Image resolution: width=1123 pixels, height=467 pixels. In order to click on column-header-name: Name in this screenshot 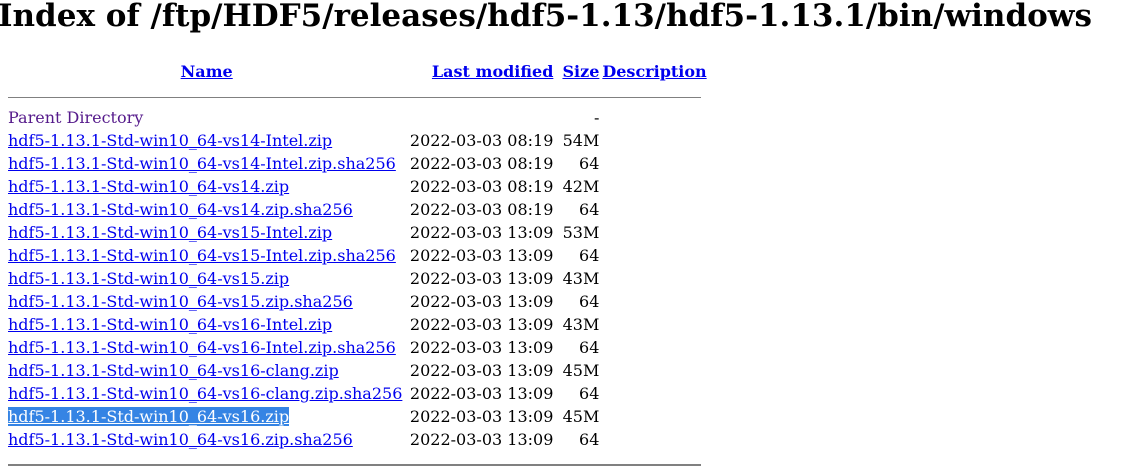, I will do `click(206, 71)`.